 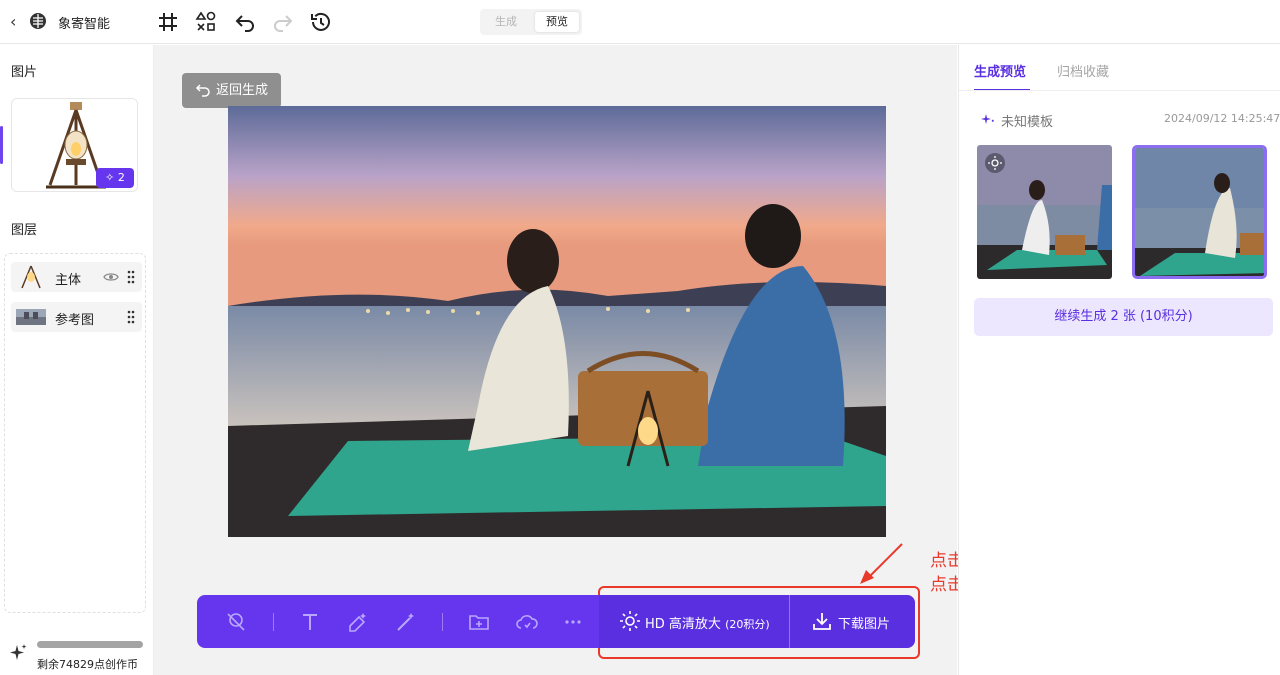 What do you see at coordinates (358, 622) in the screenshot?
I see `erase-icon` at bounding box center [358, 622].